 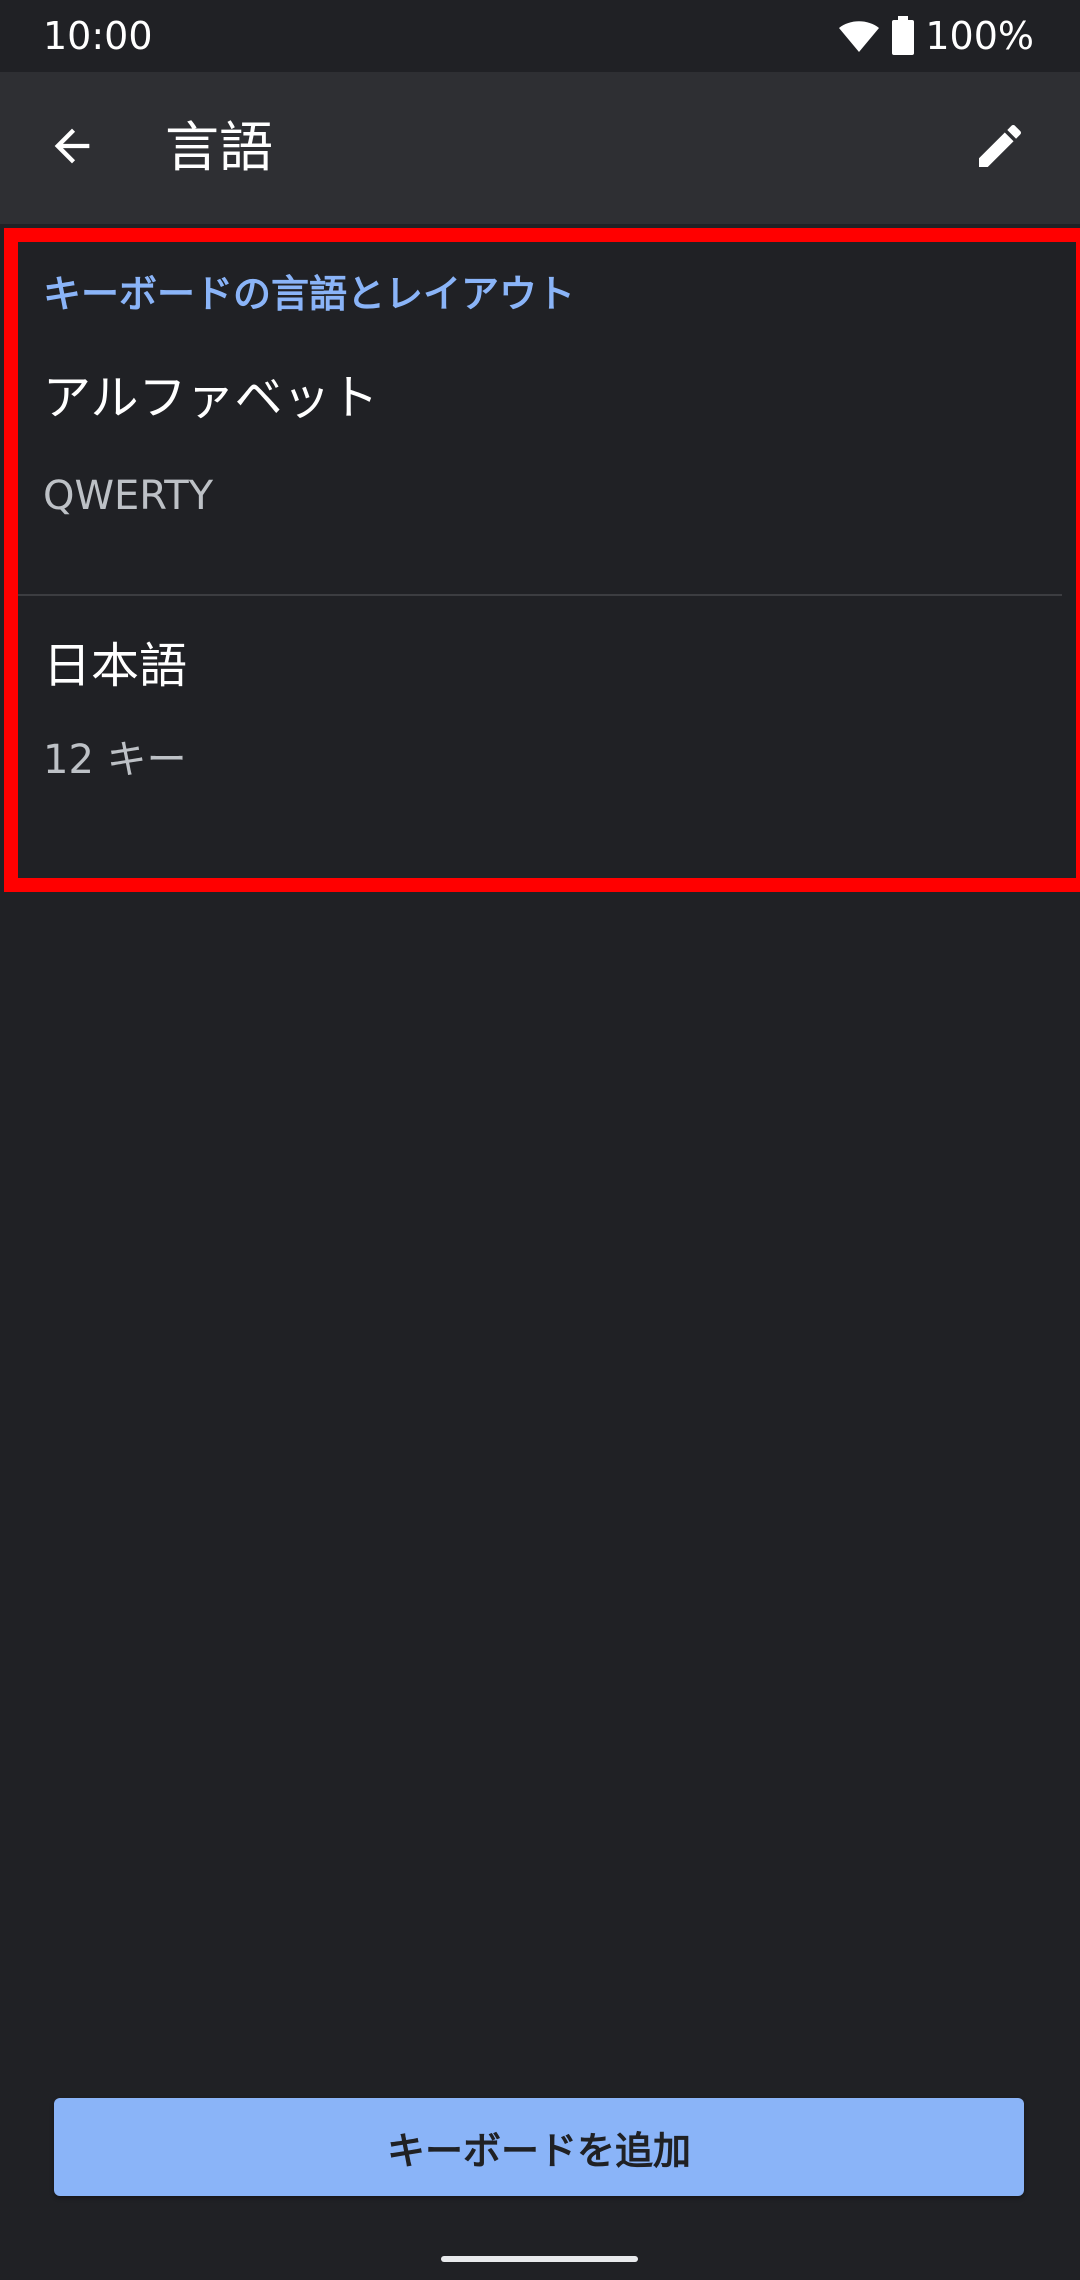 What do you see at coordinates (128, 496) in the screenshot?
I see `item-subtitle: QWERTY` at bounding box center [128, 496].